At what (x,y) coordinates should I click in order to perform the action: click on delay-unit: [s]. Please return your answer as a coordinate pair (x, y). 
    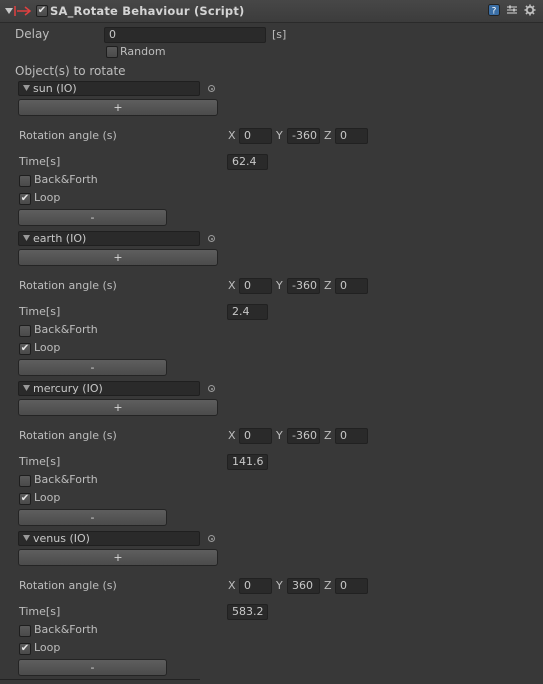
    Looking at the image, I should click on (279, 34).